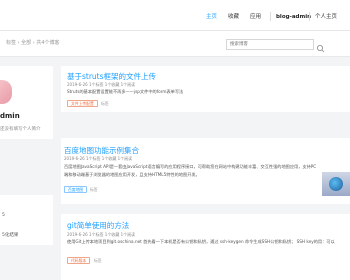 The image size is (350, 280). I want to click on post-title: git简单使用的方法, so click(98, 225).